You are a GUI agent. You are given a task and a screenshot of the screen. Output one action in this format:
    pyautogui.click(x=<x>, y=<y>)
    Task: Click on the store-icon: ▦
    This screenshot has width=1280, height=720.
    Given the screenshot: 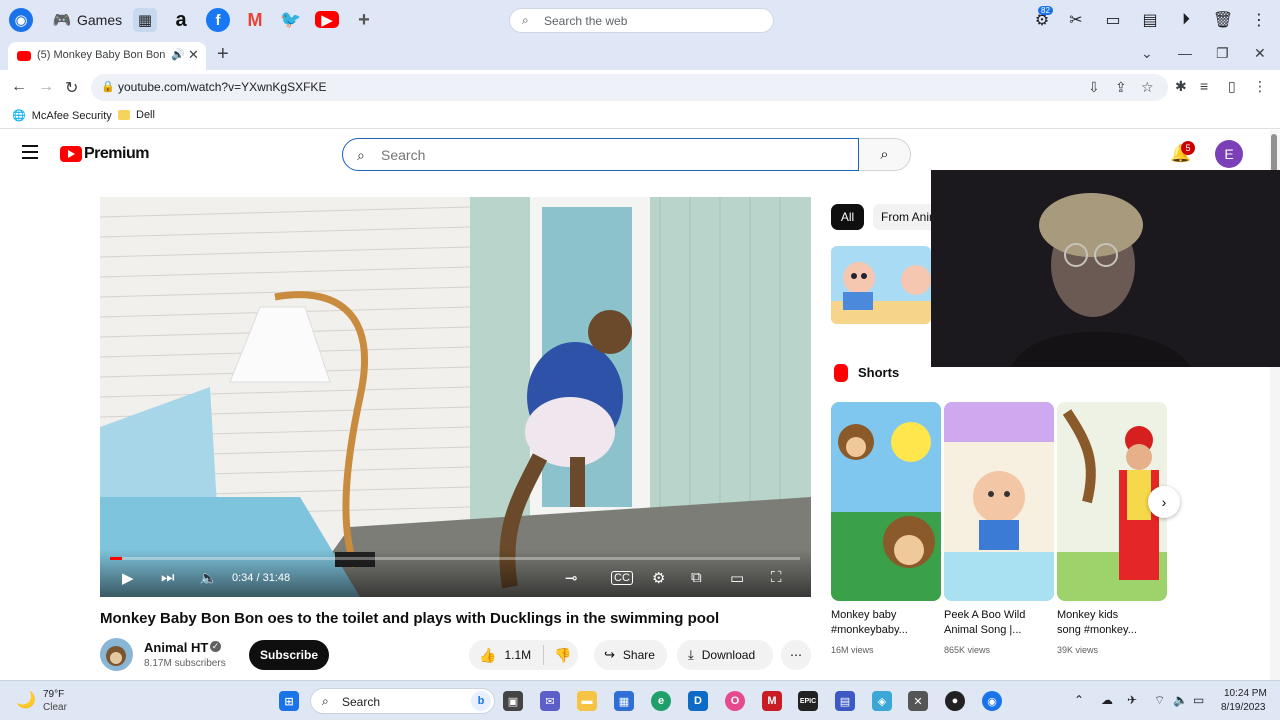 What is the action you would take?
    pyautogui.click(x=624, y=701)
    